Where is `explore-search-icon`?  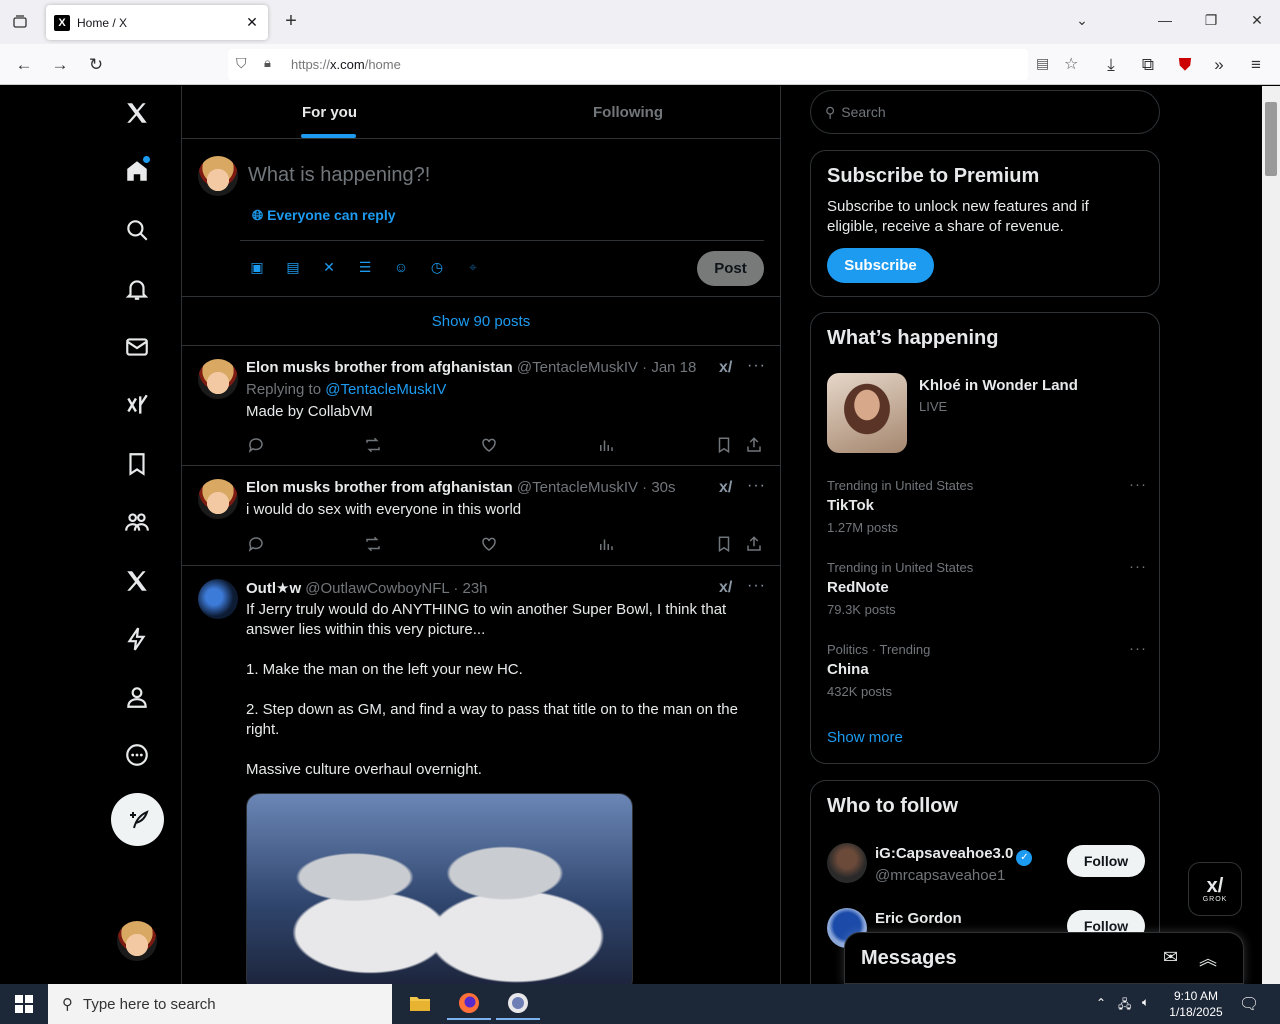 explore-search-icon is located at coordinates (137, 230).